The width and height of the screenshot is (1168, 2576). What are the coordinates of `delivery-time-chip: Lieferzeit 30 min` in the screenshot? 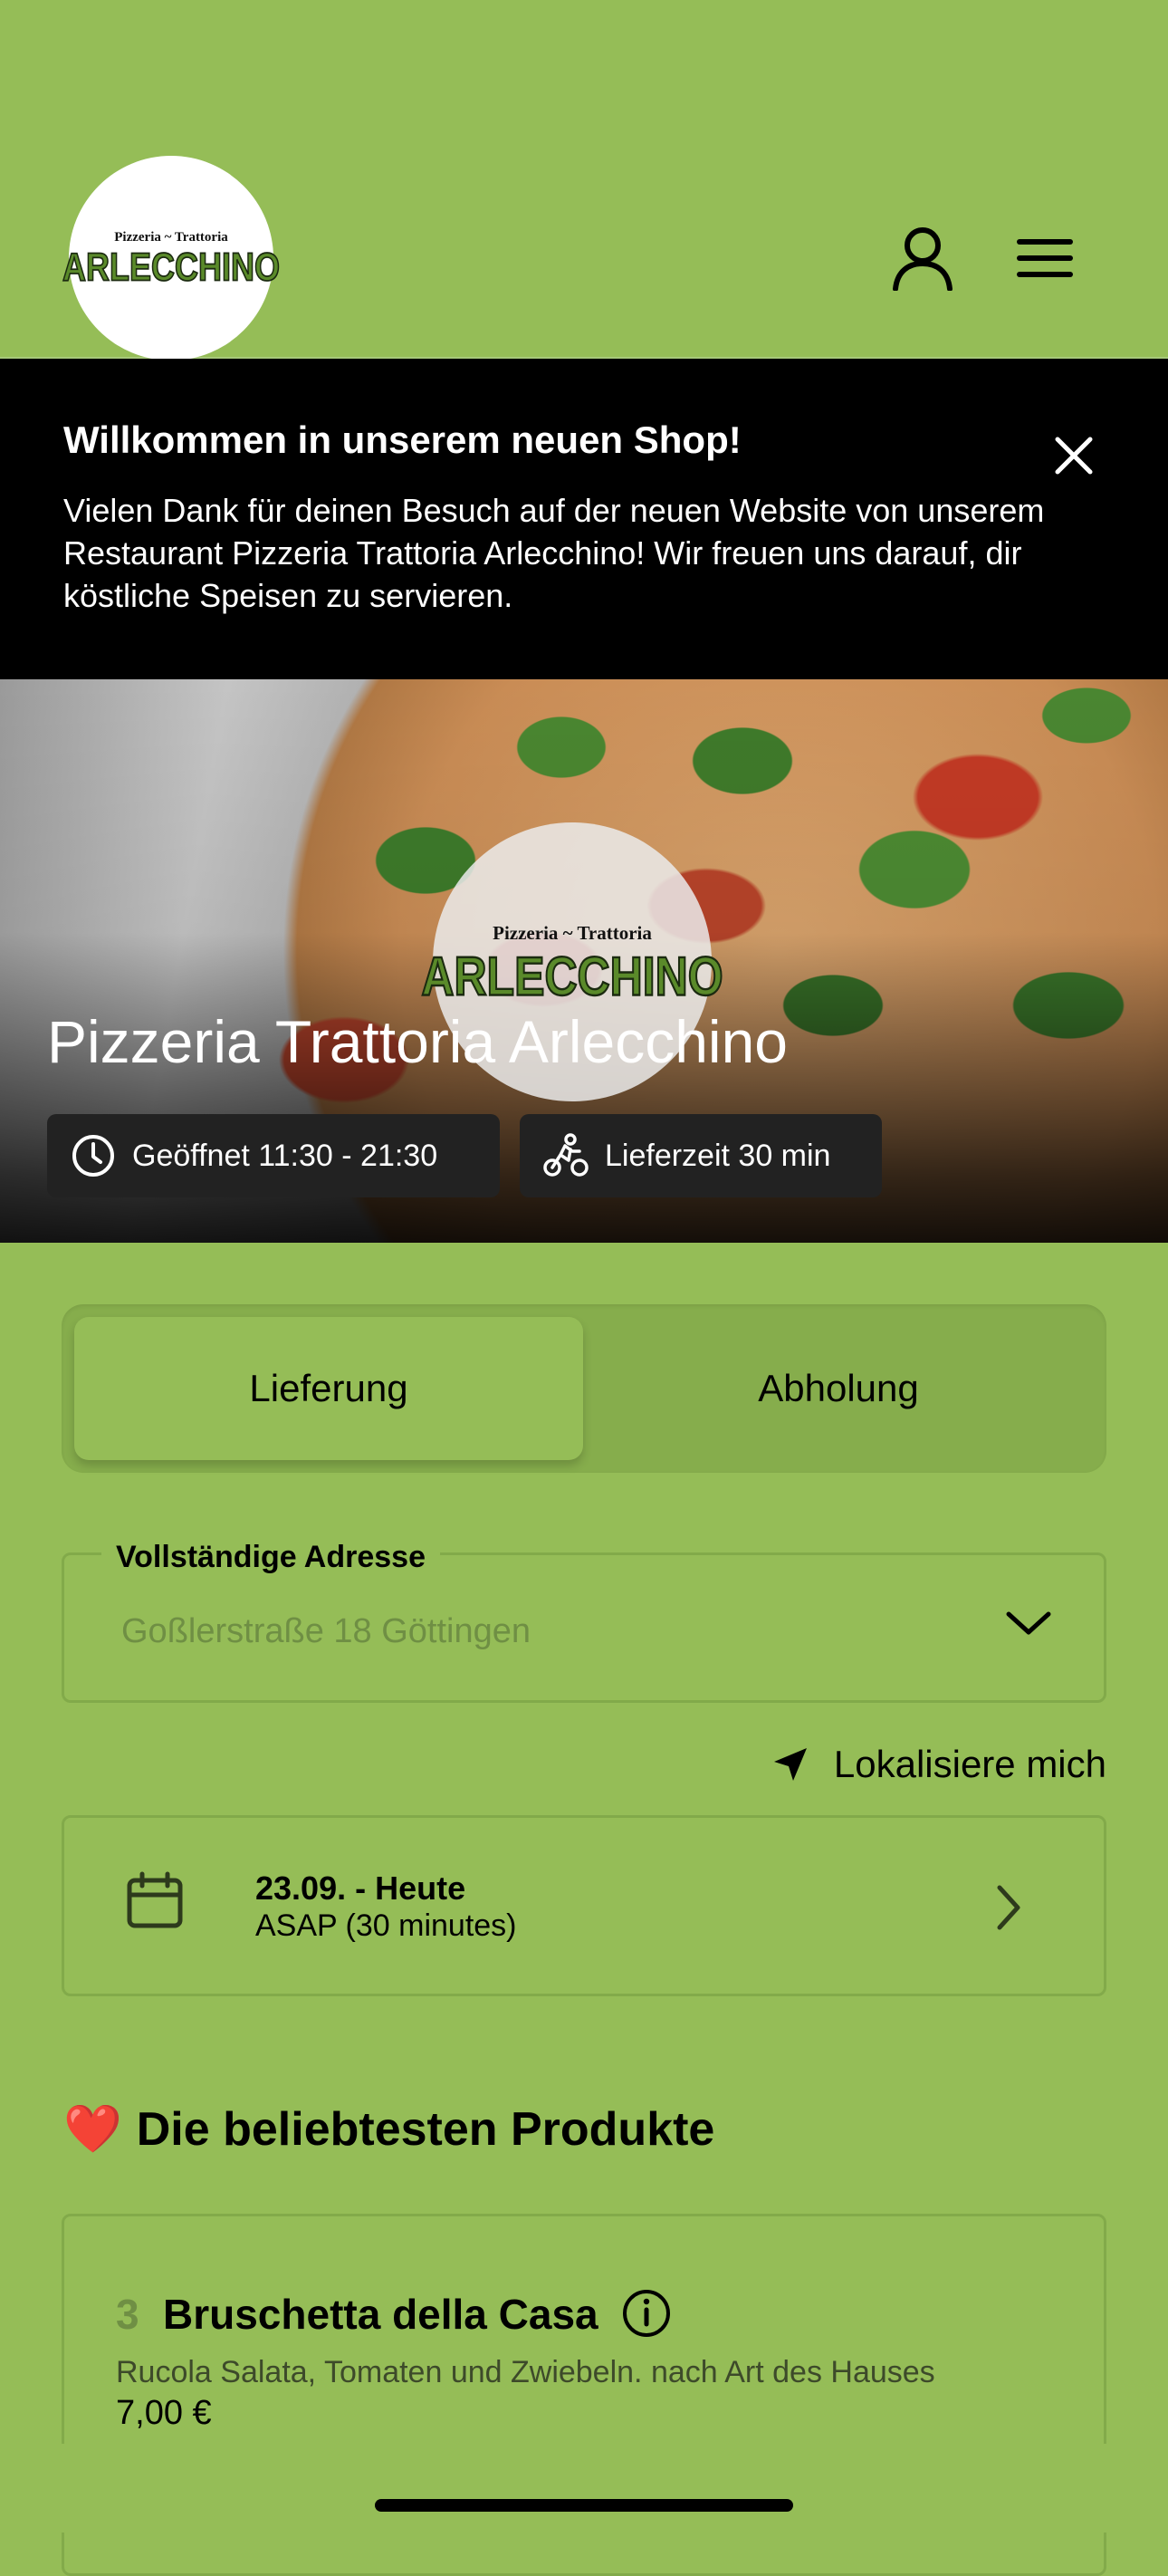 It's located at (701, 1155).